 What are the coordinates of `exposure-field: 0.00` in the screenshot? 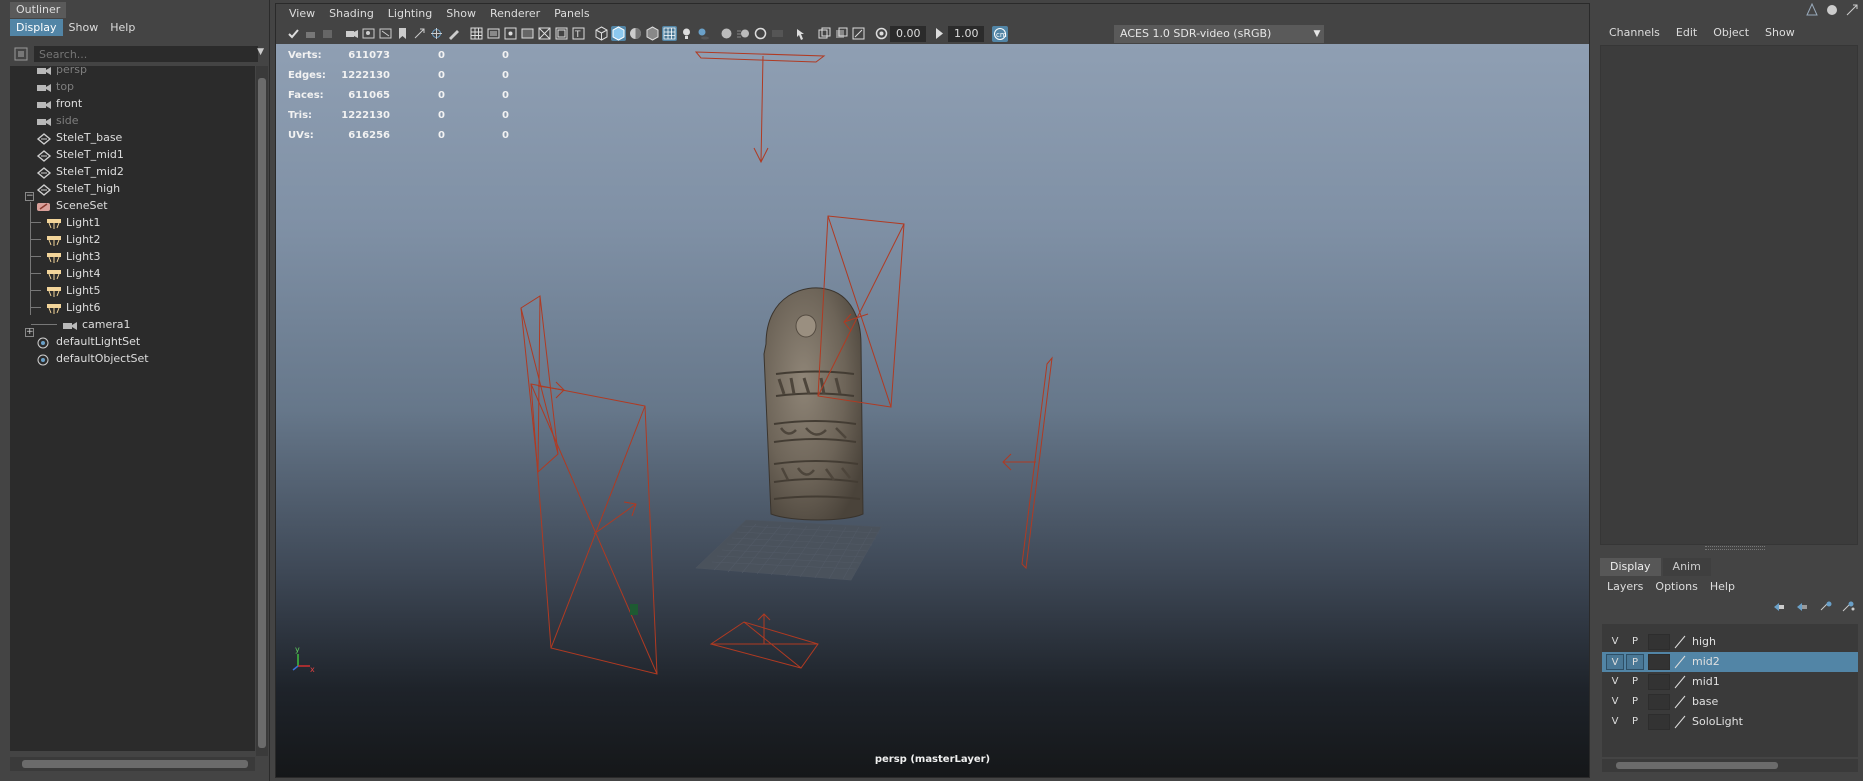 It's located at (908, 34).